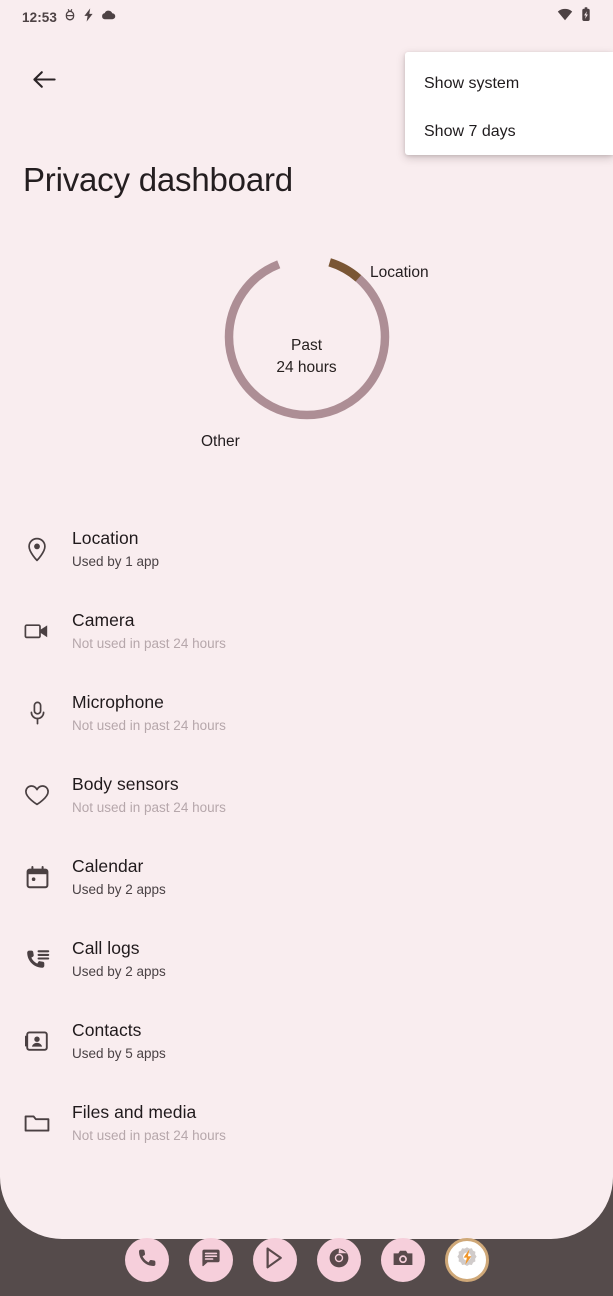  I want to click on donut-center-text: Past 24 hours, so click(307, 357).